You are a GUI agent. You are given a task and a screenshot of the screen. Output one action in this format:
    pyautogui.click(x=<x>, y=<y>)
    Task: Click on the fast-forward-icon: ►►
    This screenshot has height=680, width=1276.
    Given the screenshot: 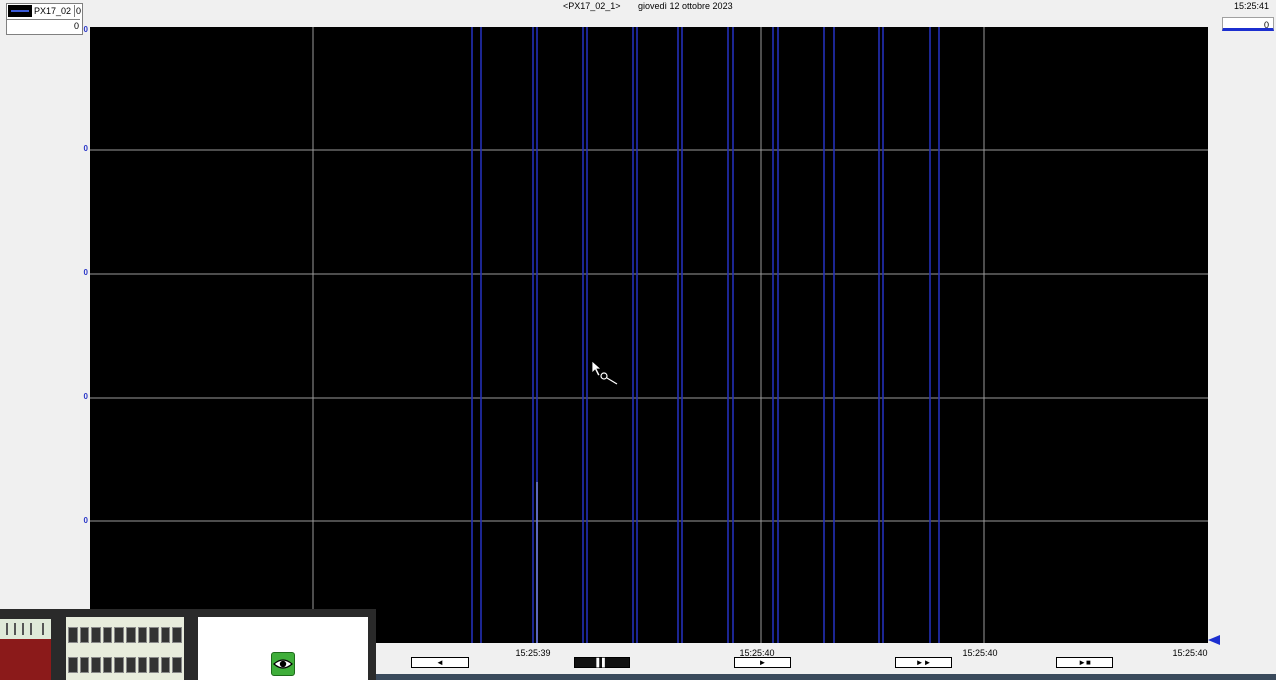 What is the action you would take?
    pyautogui.click(x=923, y=662)
    